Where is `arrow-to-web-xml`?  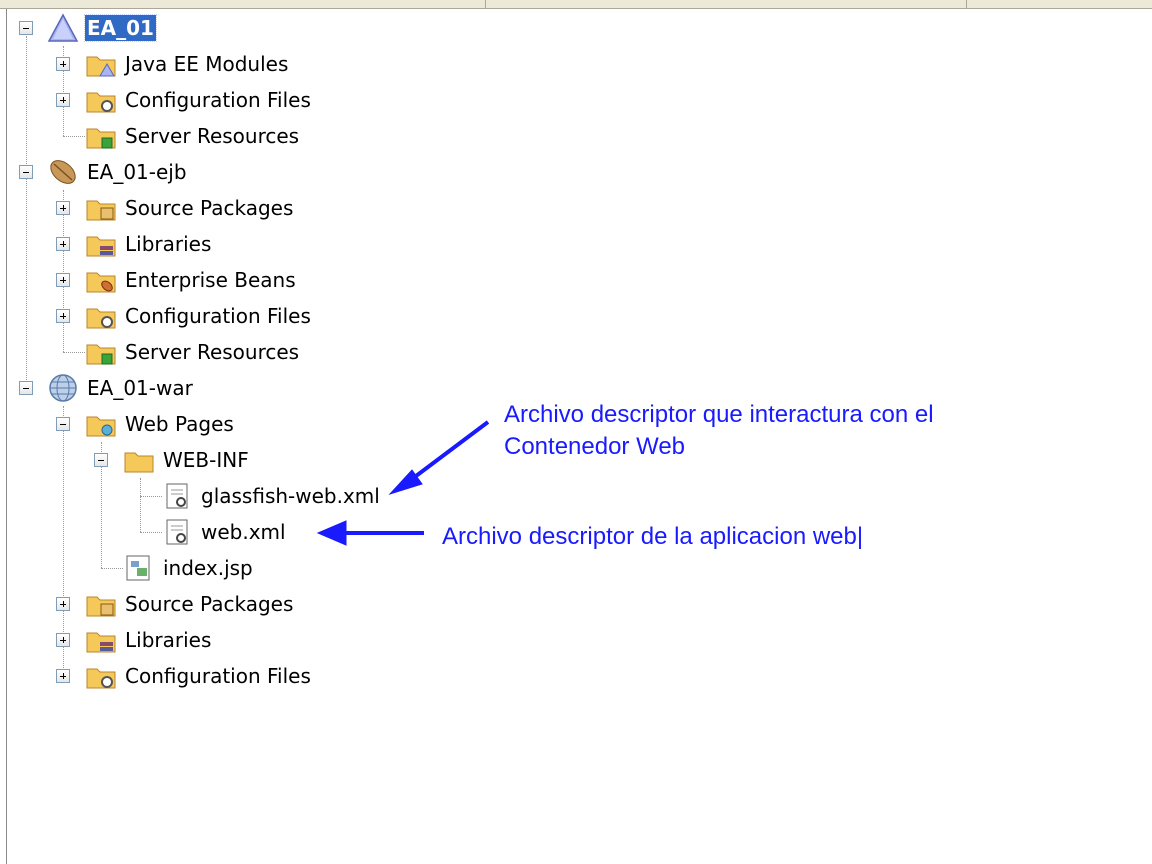 arrow-to-web-xml is located at coordinates (370, 533).